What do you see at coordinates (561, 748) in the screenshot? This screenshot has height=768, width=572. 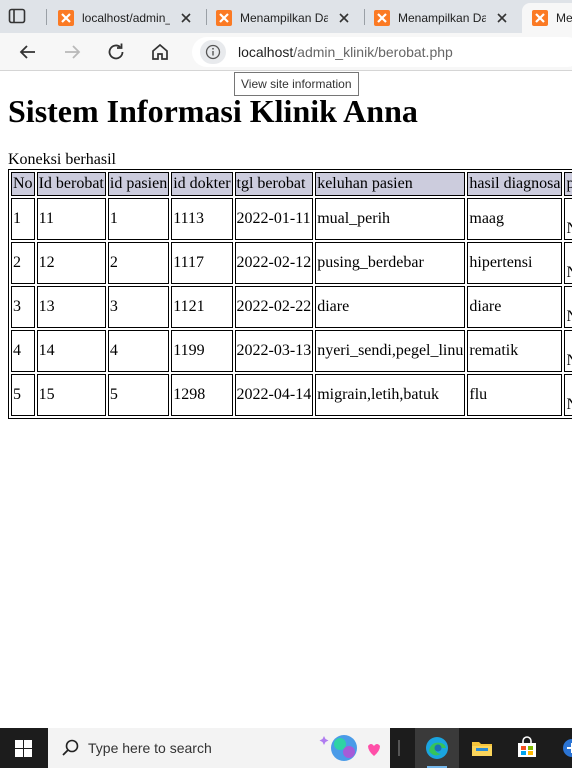 I see `taskbar-app` at bounding box center [561, 748].